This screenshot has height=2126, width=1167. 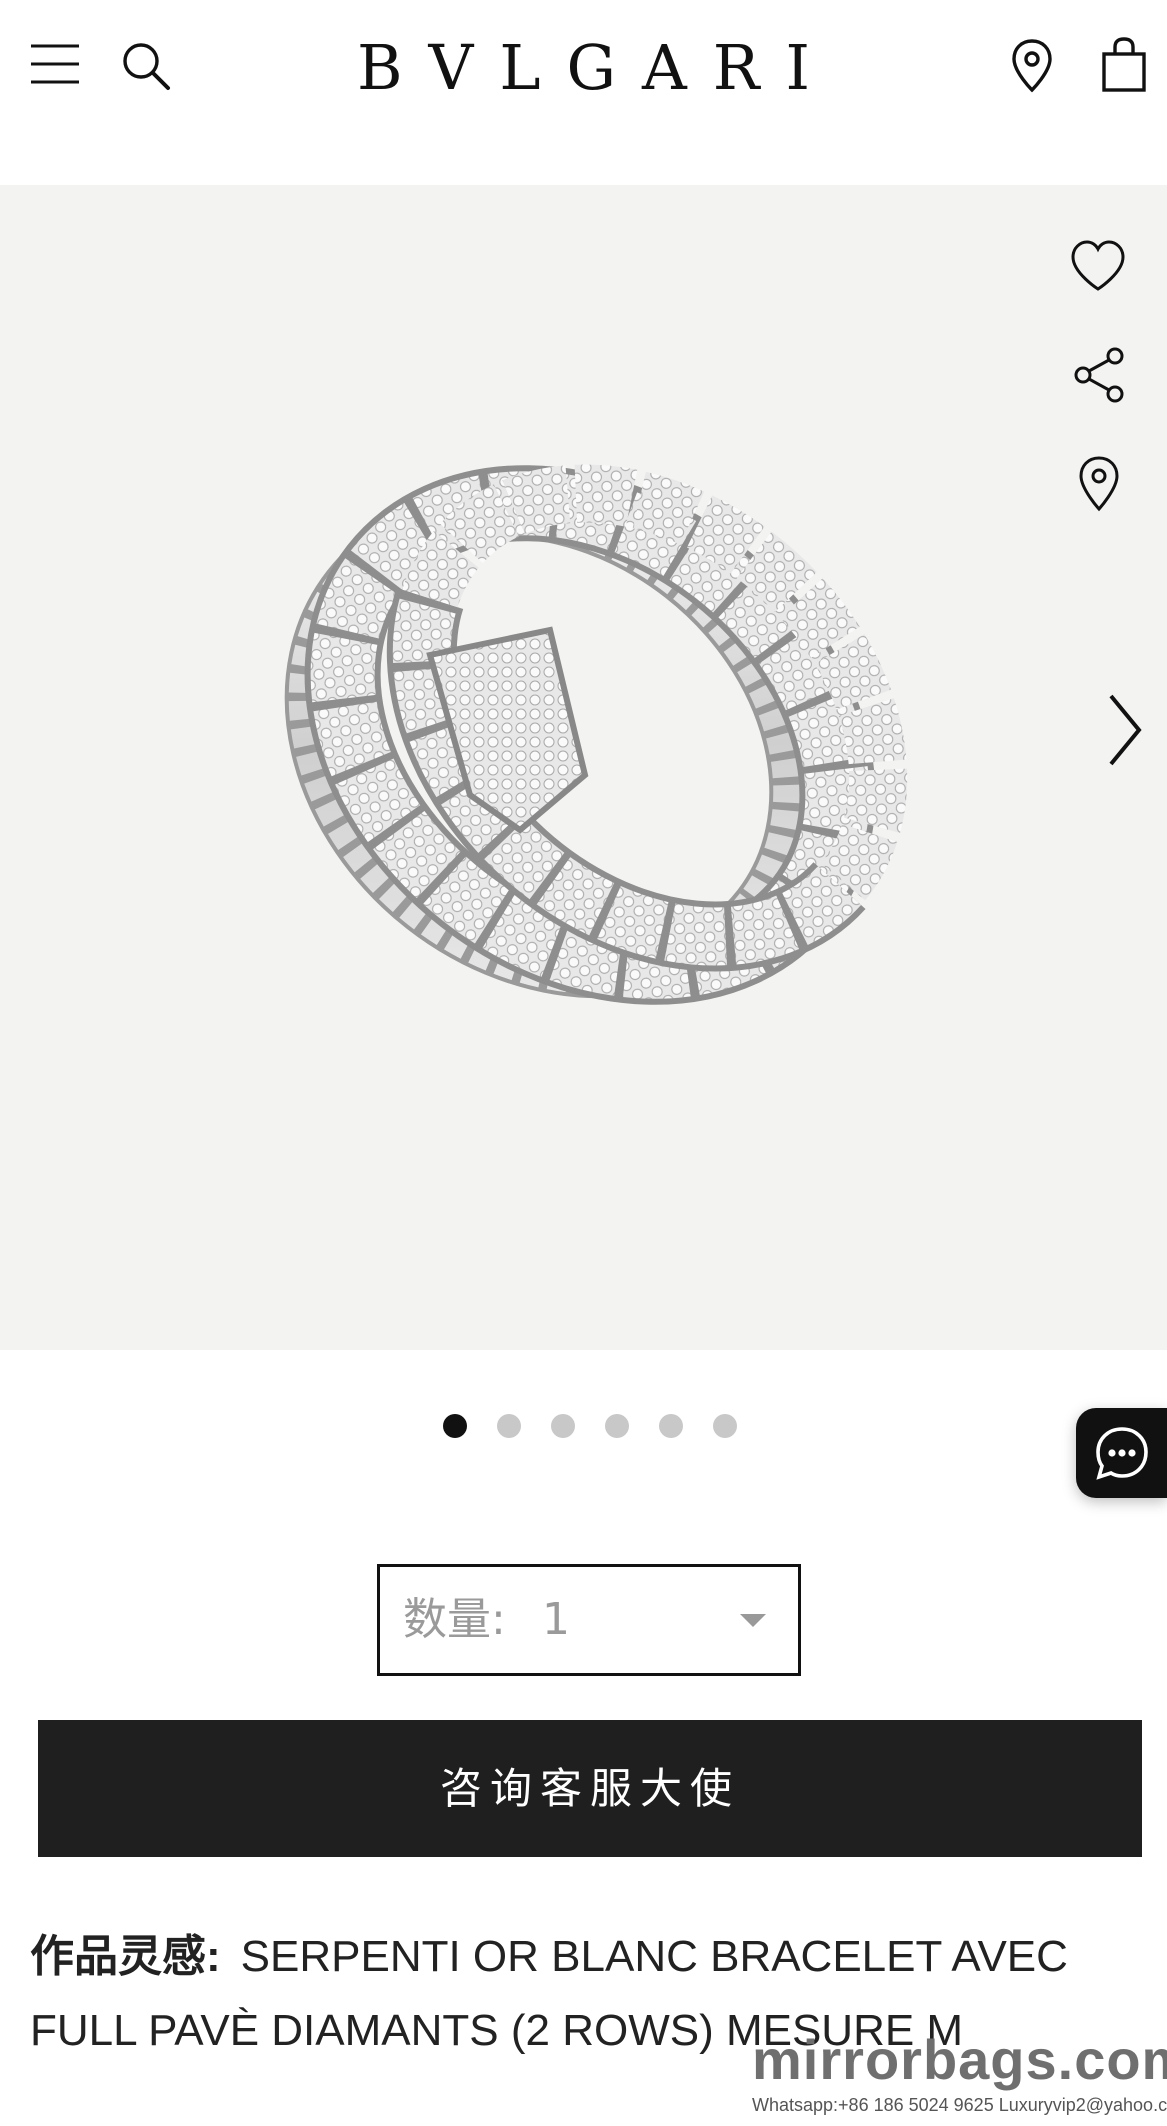 I want to click on chevron-right-icon, so click(x=1125, y=730).